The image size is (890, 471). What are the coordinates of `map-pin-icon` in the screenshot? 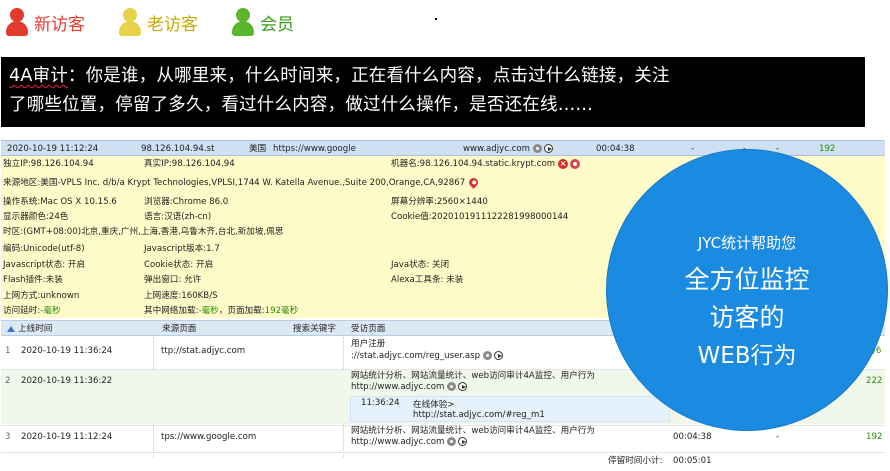 It's located at (474, 182).